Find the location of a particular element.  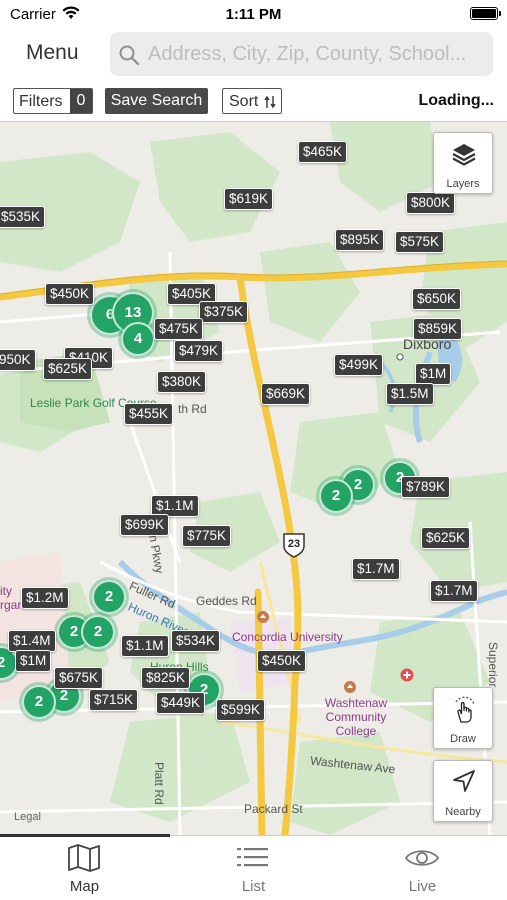

search-box is located at coordinates (301, 54).